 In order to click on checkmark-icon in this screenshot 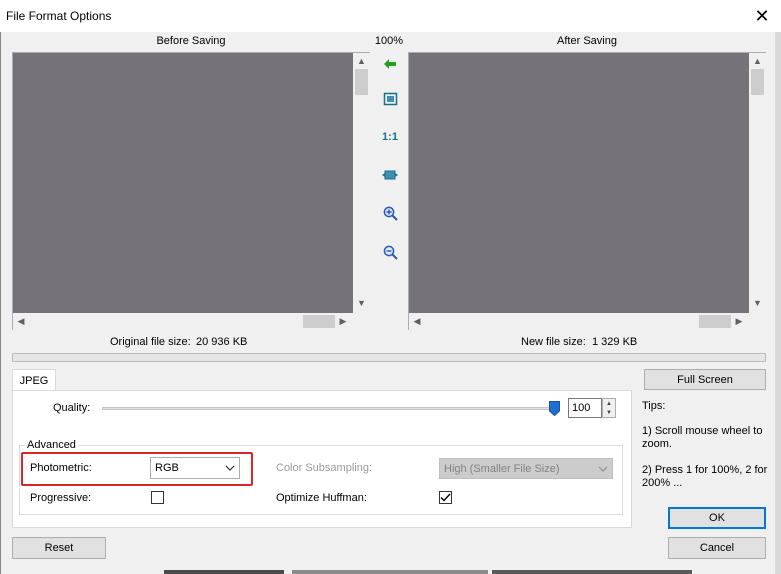, I will do `click(445, 497)`.